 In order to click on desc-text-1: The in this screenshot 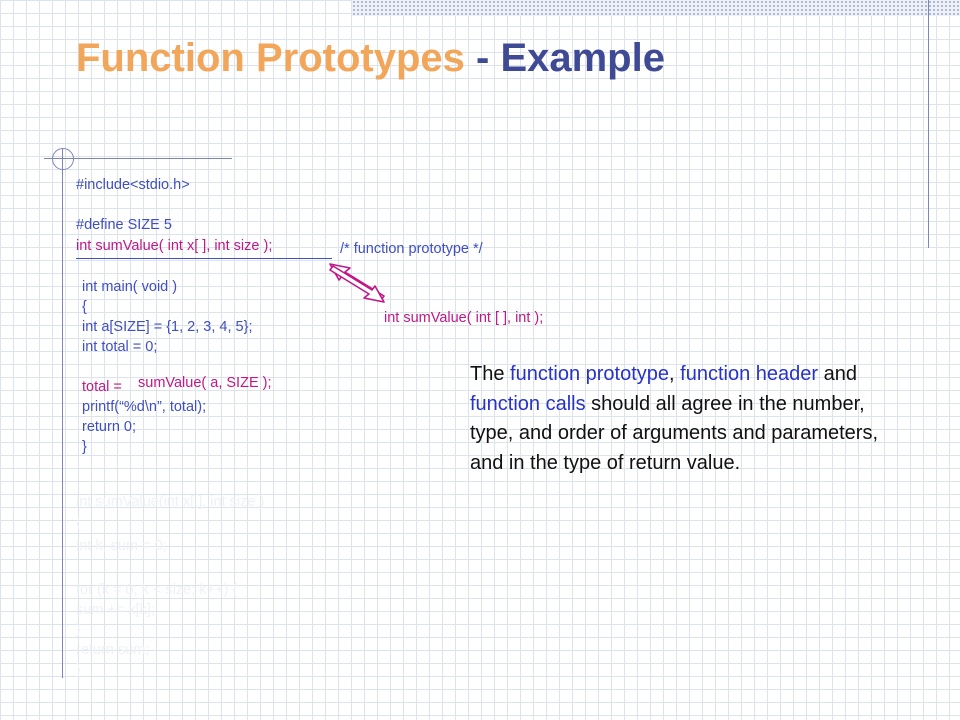, I will do `click(490, 374)`.